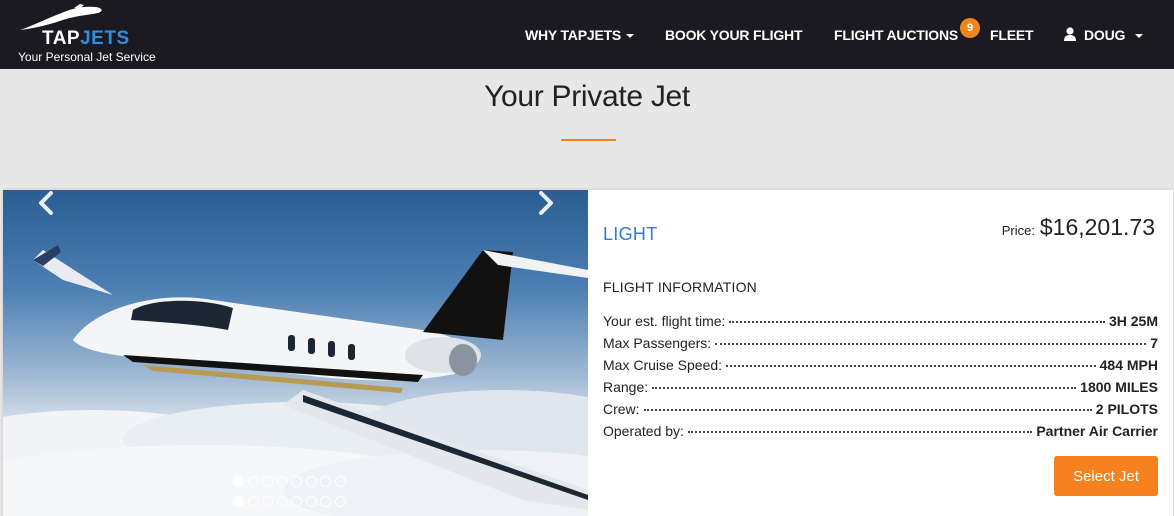 The height and width of the screenshot is (516, 1174). I want to click on tapjets-logo: TAPJETS Your Personal Jet Service, so click(98, 34).